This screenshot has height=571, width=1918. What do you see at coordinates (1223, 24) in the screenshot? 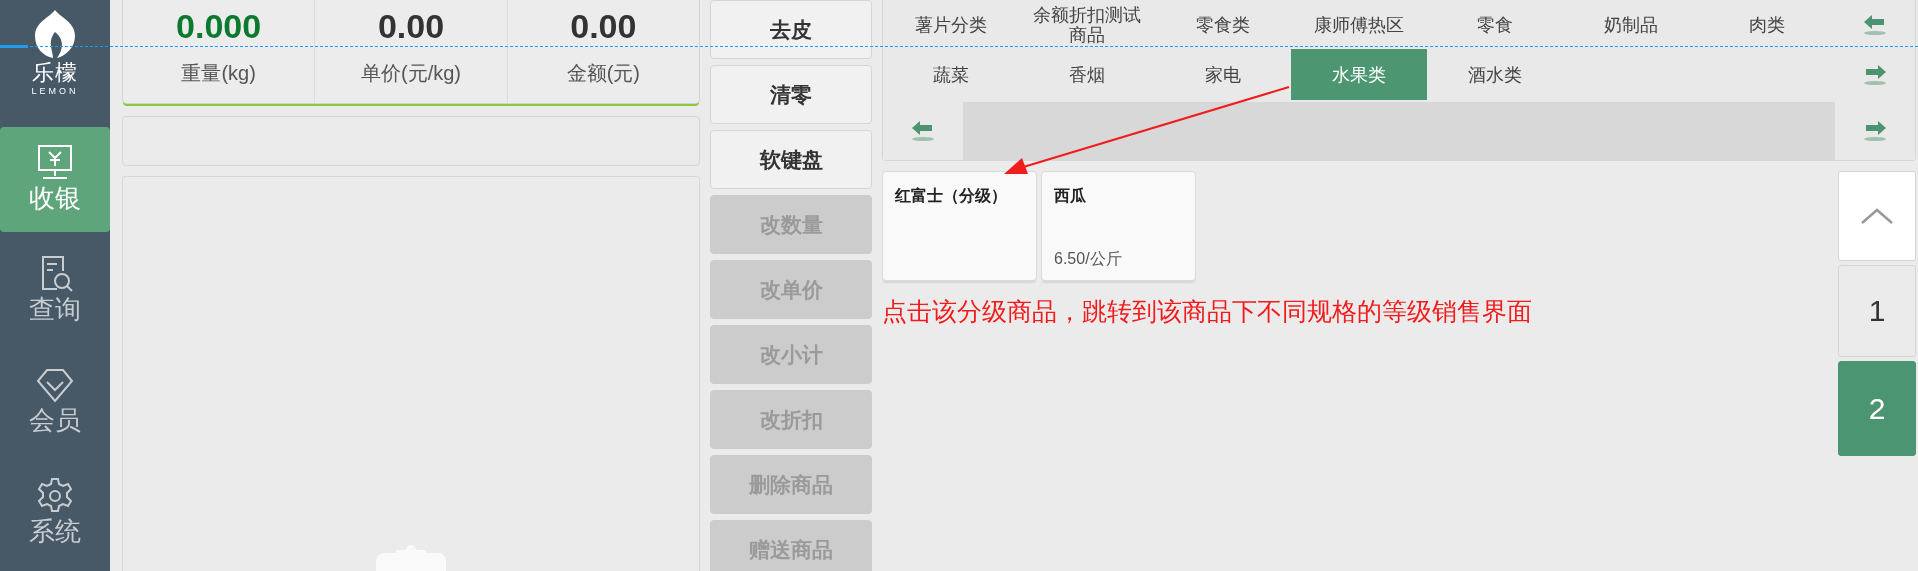
I see `category-tab: 零食类` at bounding box center [1223, 24].